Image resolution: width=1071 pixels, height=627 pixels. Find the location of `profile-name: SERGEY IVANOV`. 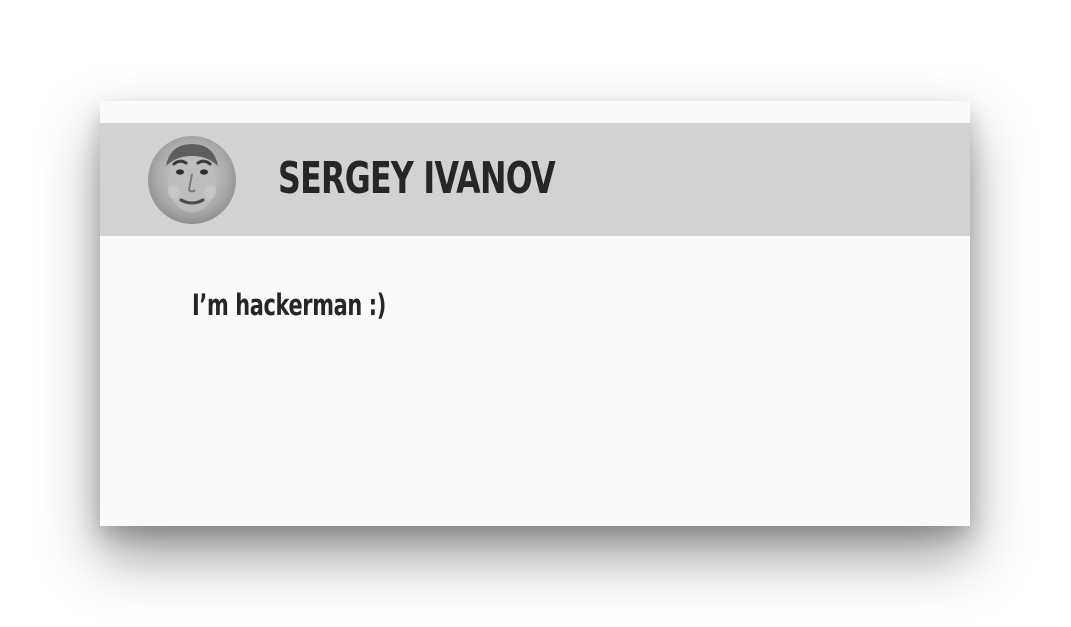

profile-name: SERGEY IVANOV is located at coordinates (417, 178).